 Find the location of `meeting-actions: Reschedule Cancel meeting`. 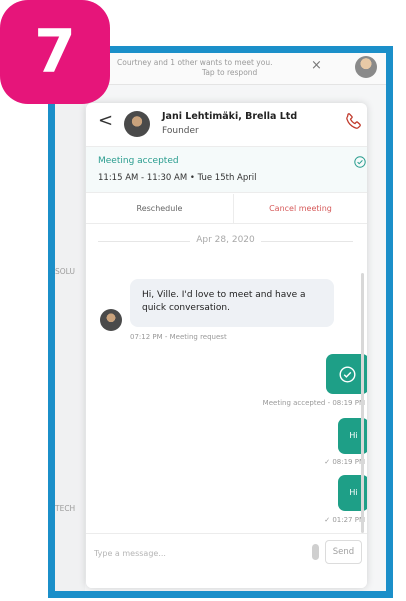

meeting-actions: Reschedule Cancel meeting is located at coordinates (226, 209).